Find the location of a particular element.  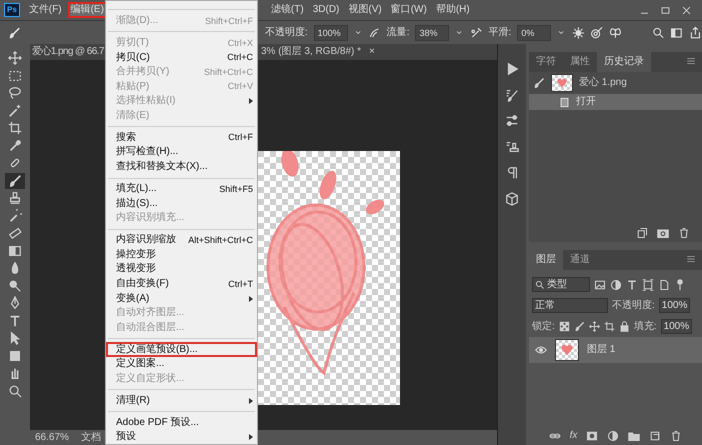

shortcut-label: Ctrl+T is located at coordinates (240, 284).